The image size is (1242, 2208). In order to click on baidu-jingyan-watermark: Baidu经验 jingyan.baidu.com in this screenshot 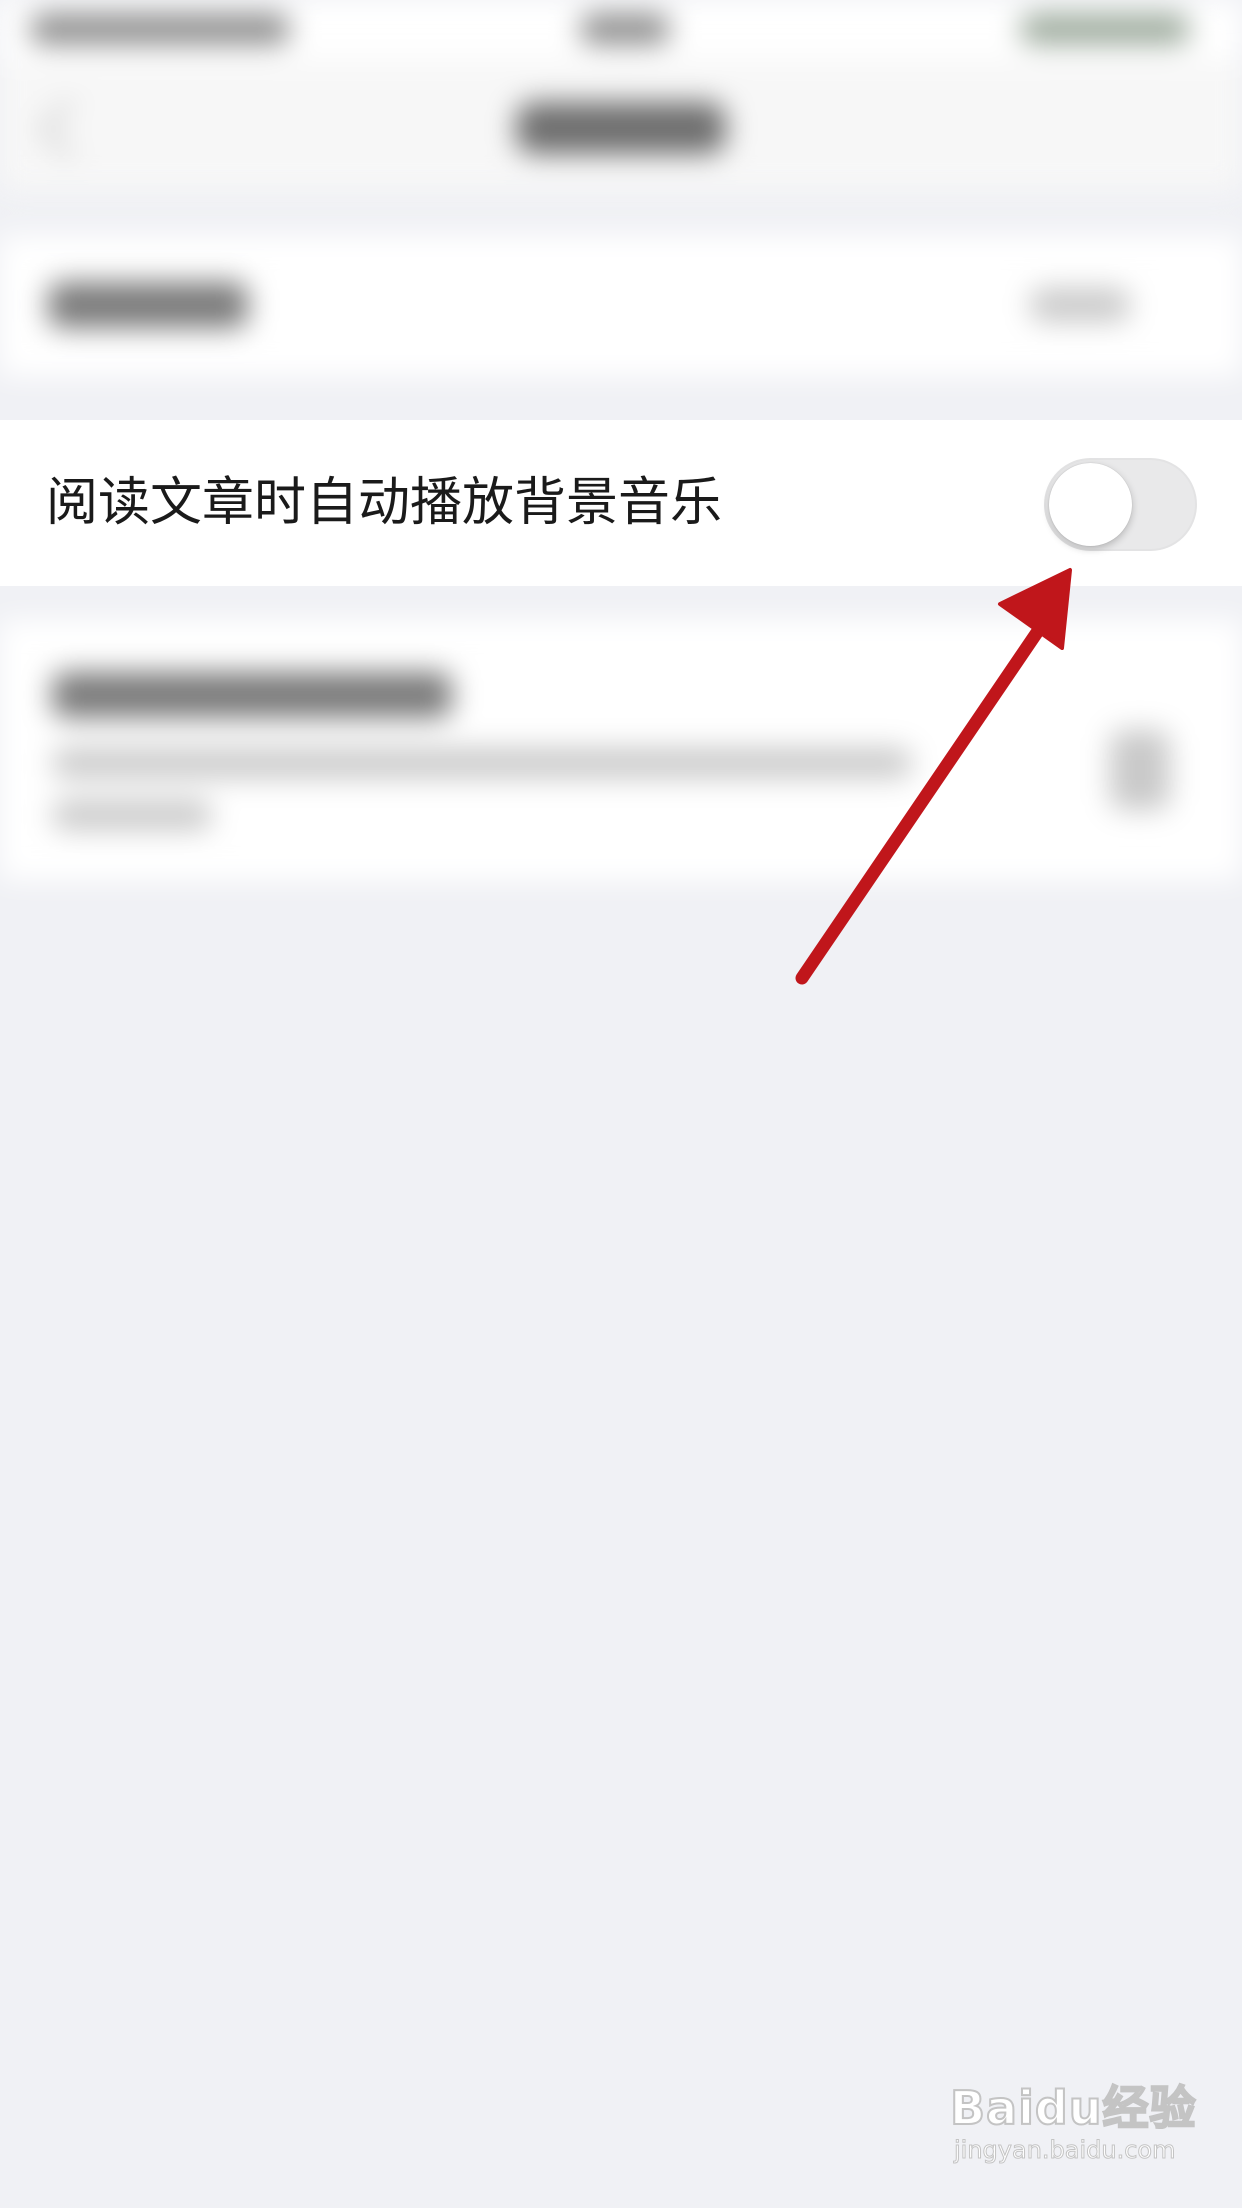, I will do `click(1073, 2127)`.